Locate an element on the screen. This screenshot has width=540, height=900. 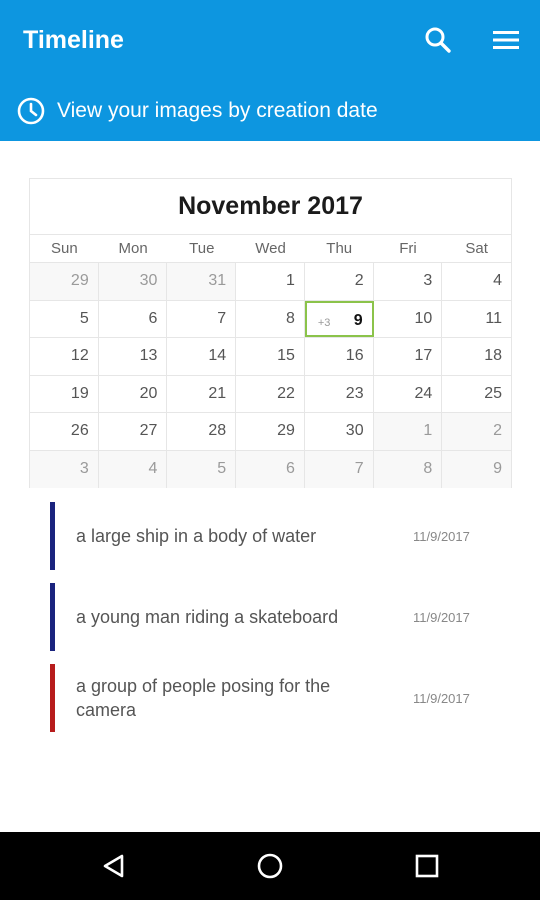
day-number: 28 is located at coordinates (217, 430).